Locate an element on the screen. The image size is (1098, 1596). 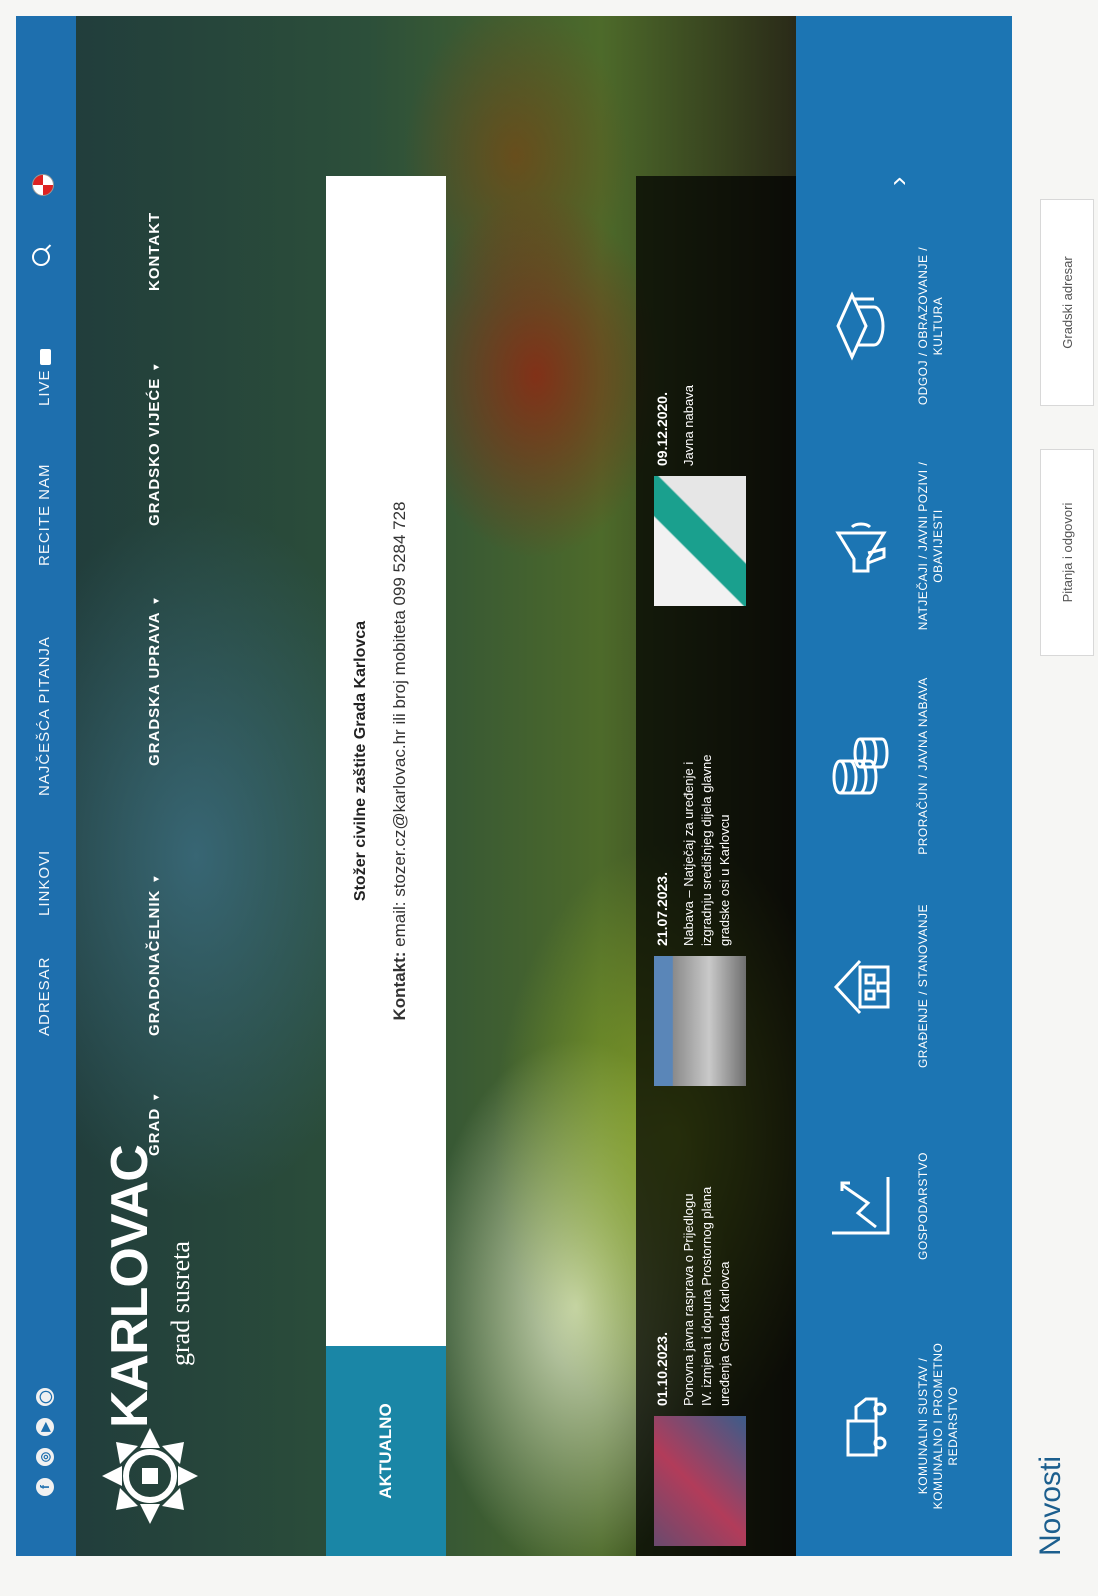
viber-icon: ◯ is located at coordinates (45, 1397).